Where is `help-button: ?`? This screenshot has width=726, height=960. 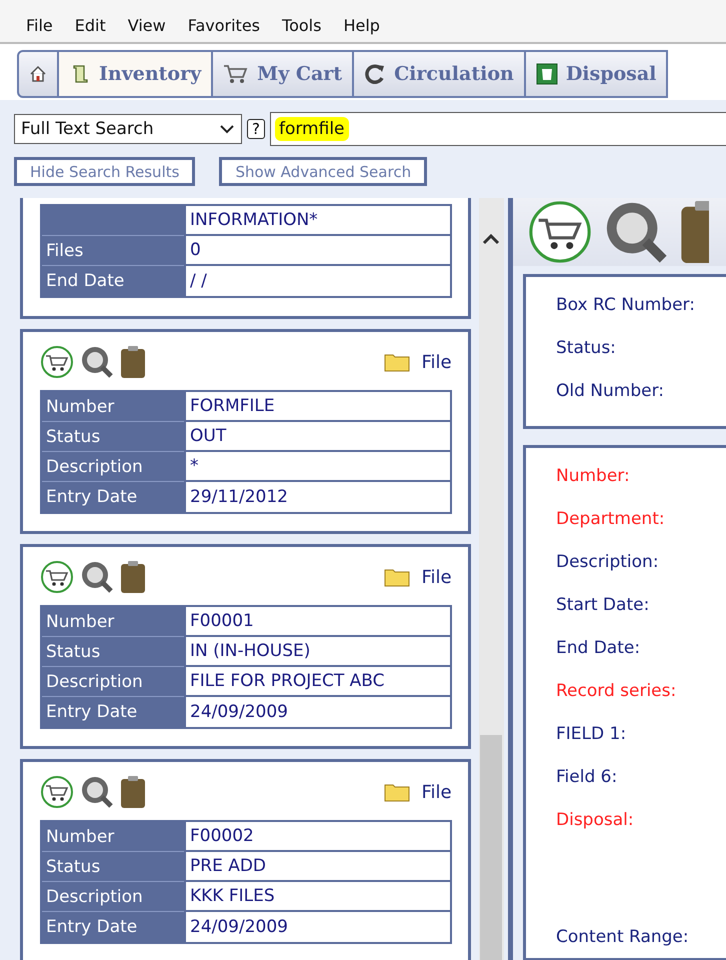 help-button: ? is located at coordinates (256, 129).